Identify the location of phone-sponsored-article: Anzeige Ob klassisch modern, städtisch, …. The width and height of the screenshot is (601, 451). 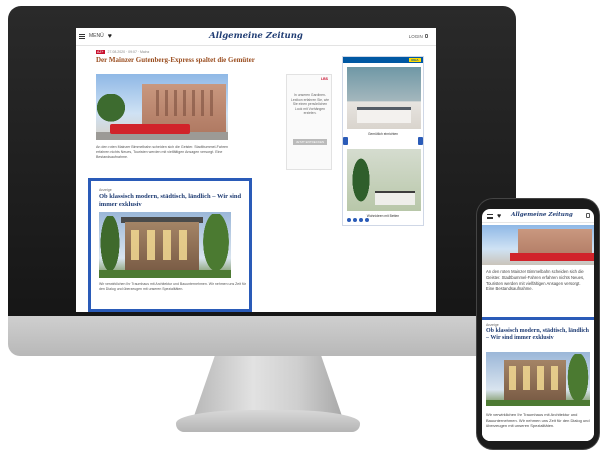
(538, 379).